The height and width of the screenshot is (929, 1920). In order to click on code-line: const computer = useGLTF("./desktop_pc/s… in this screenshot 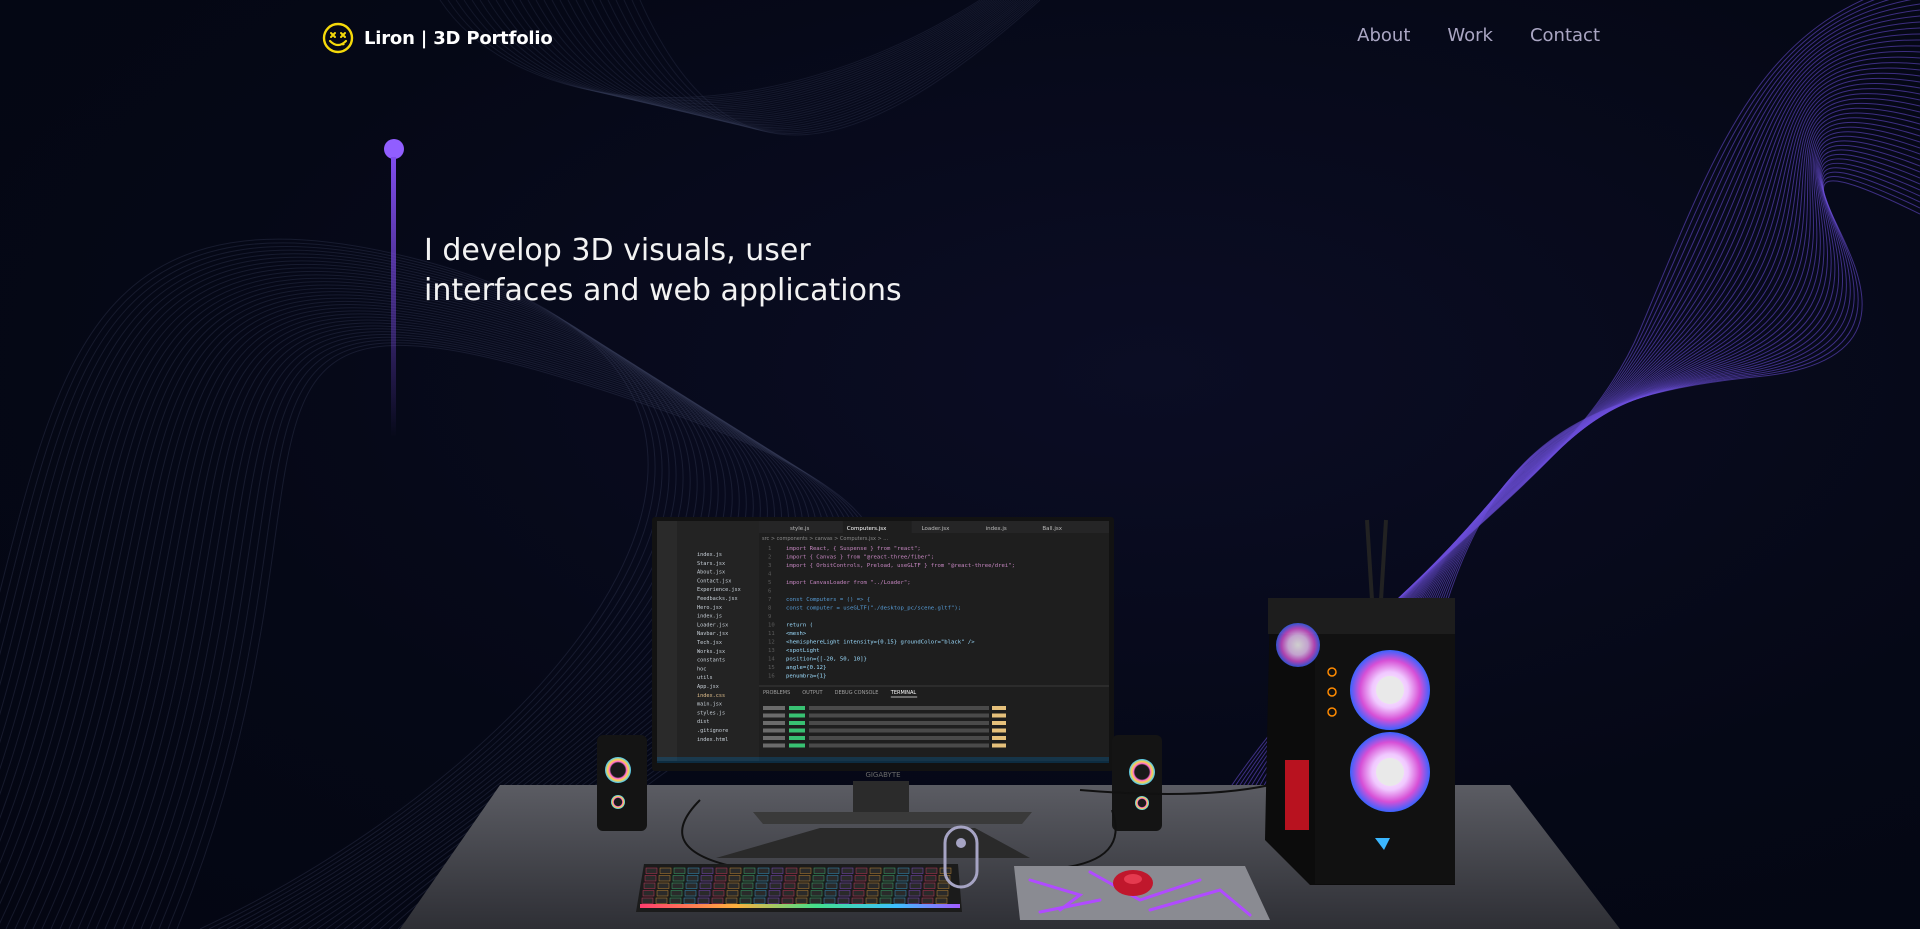, I will do `click(873, 609)`.